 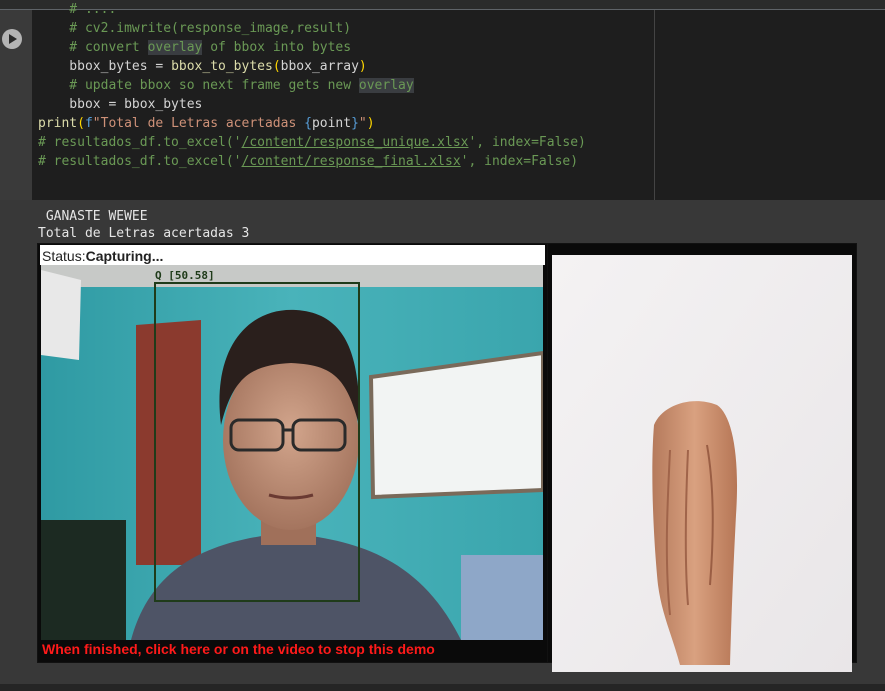 I want to click on bbox-label: Q [50.58], so click(x=185, y=275).